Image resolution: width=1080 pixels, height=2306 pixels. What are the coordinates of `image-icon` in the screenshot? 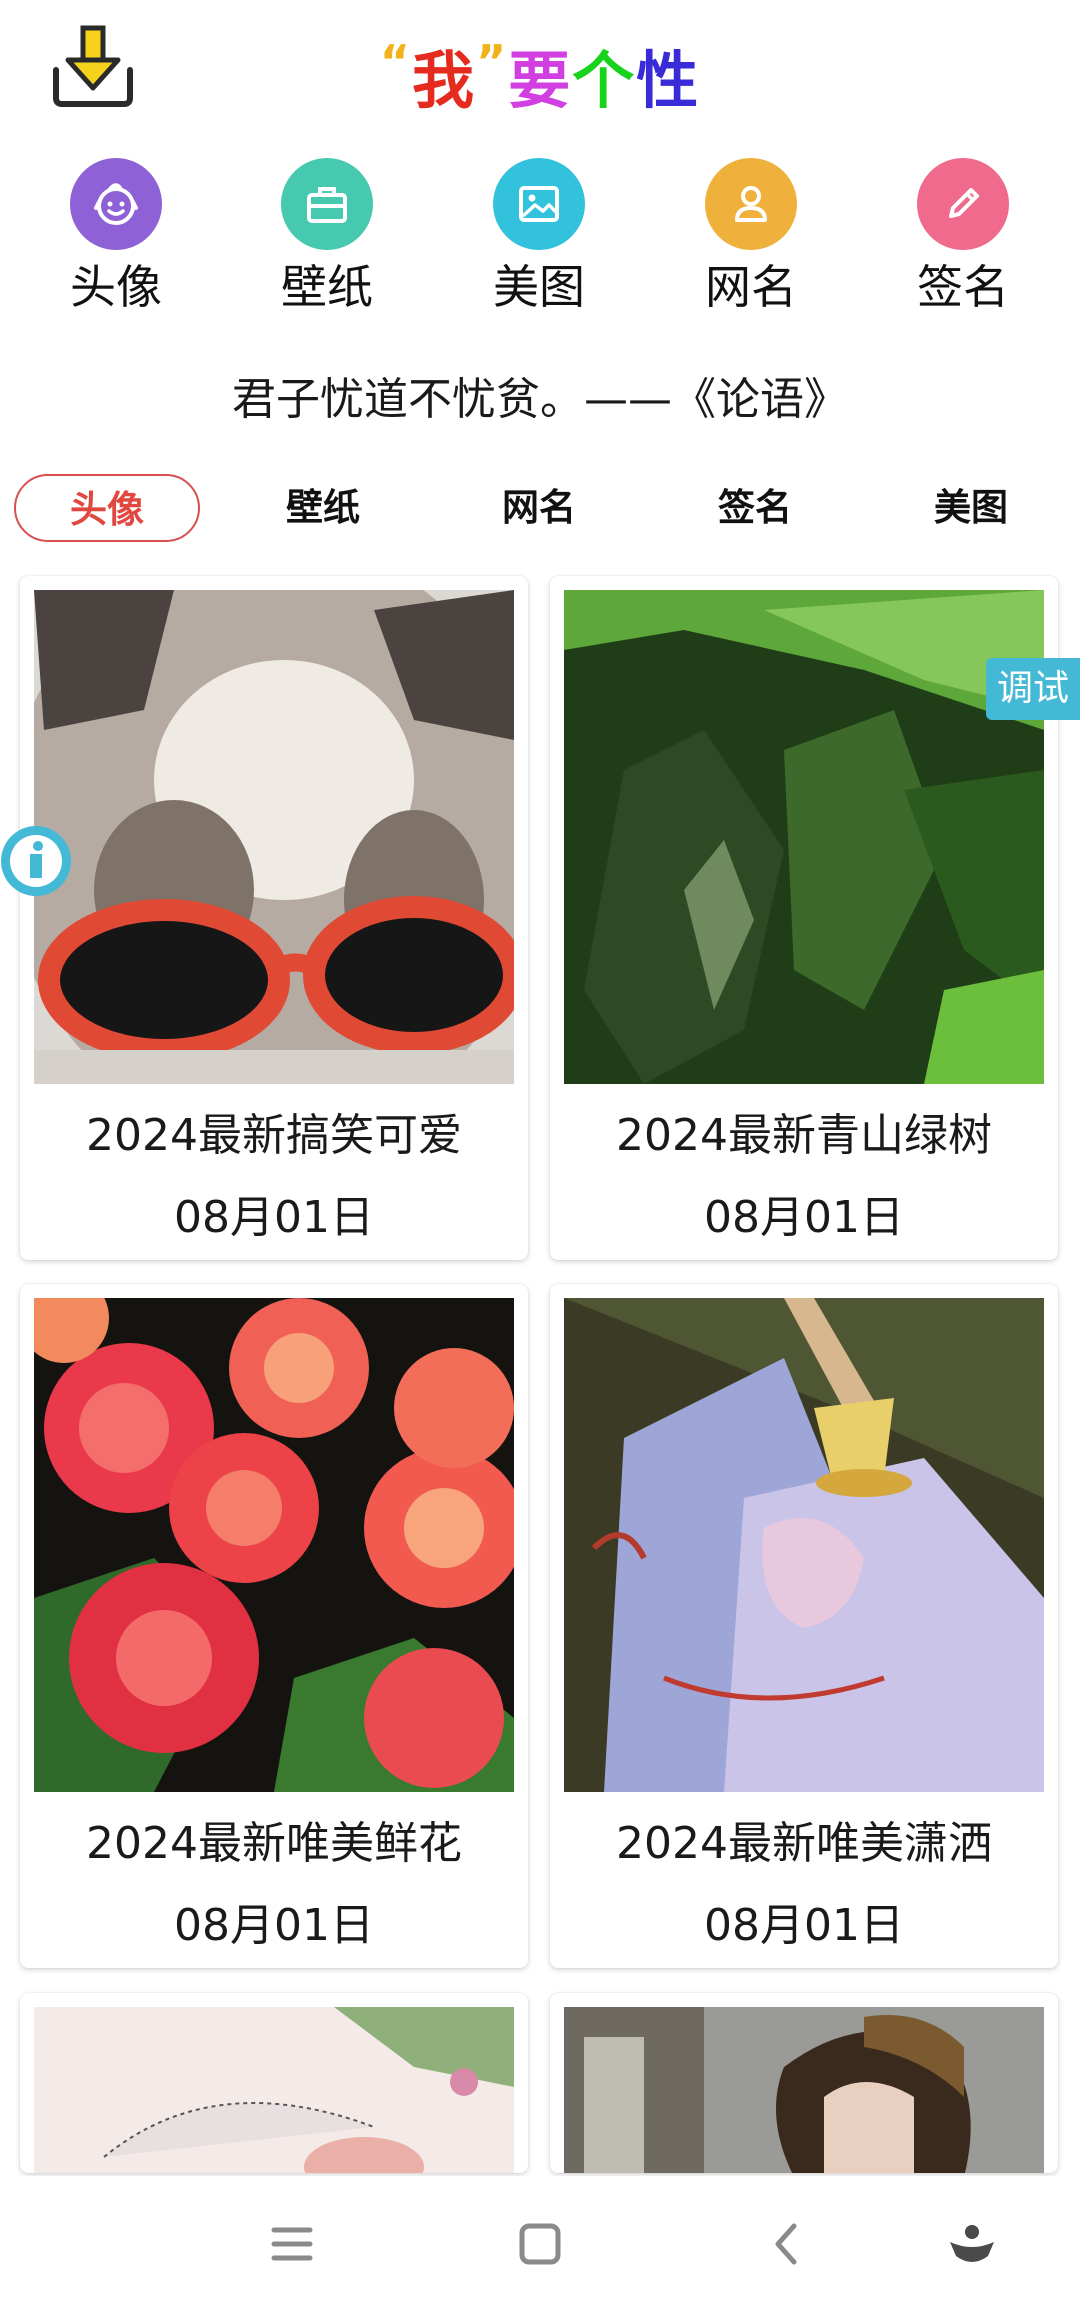 It's located at (539, 204).